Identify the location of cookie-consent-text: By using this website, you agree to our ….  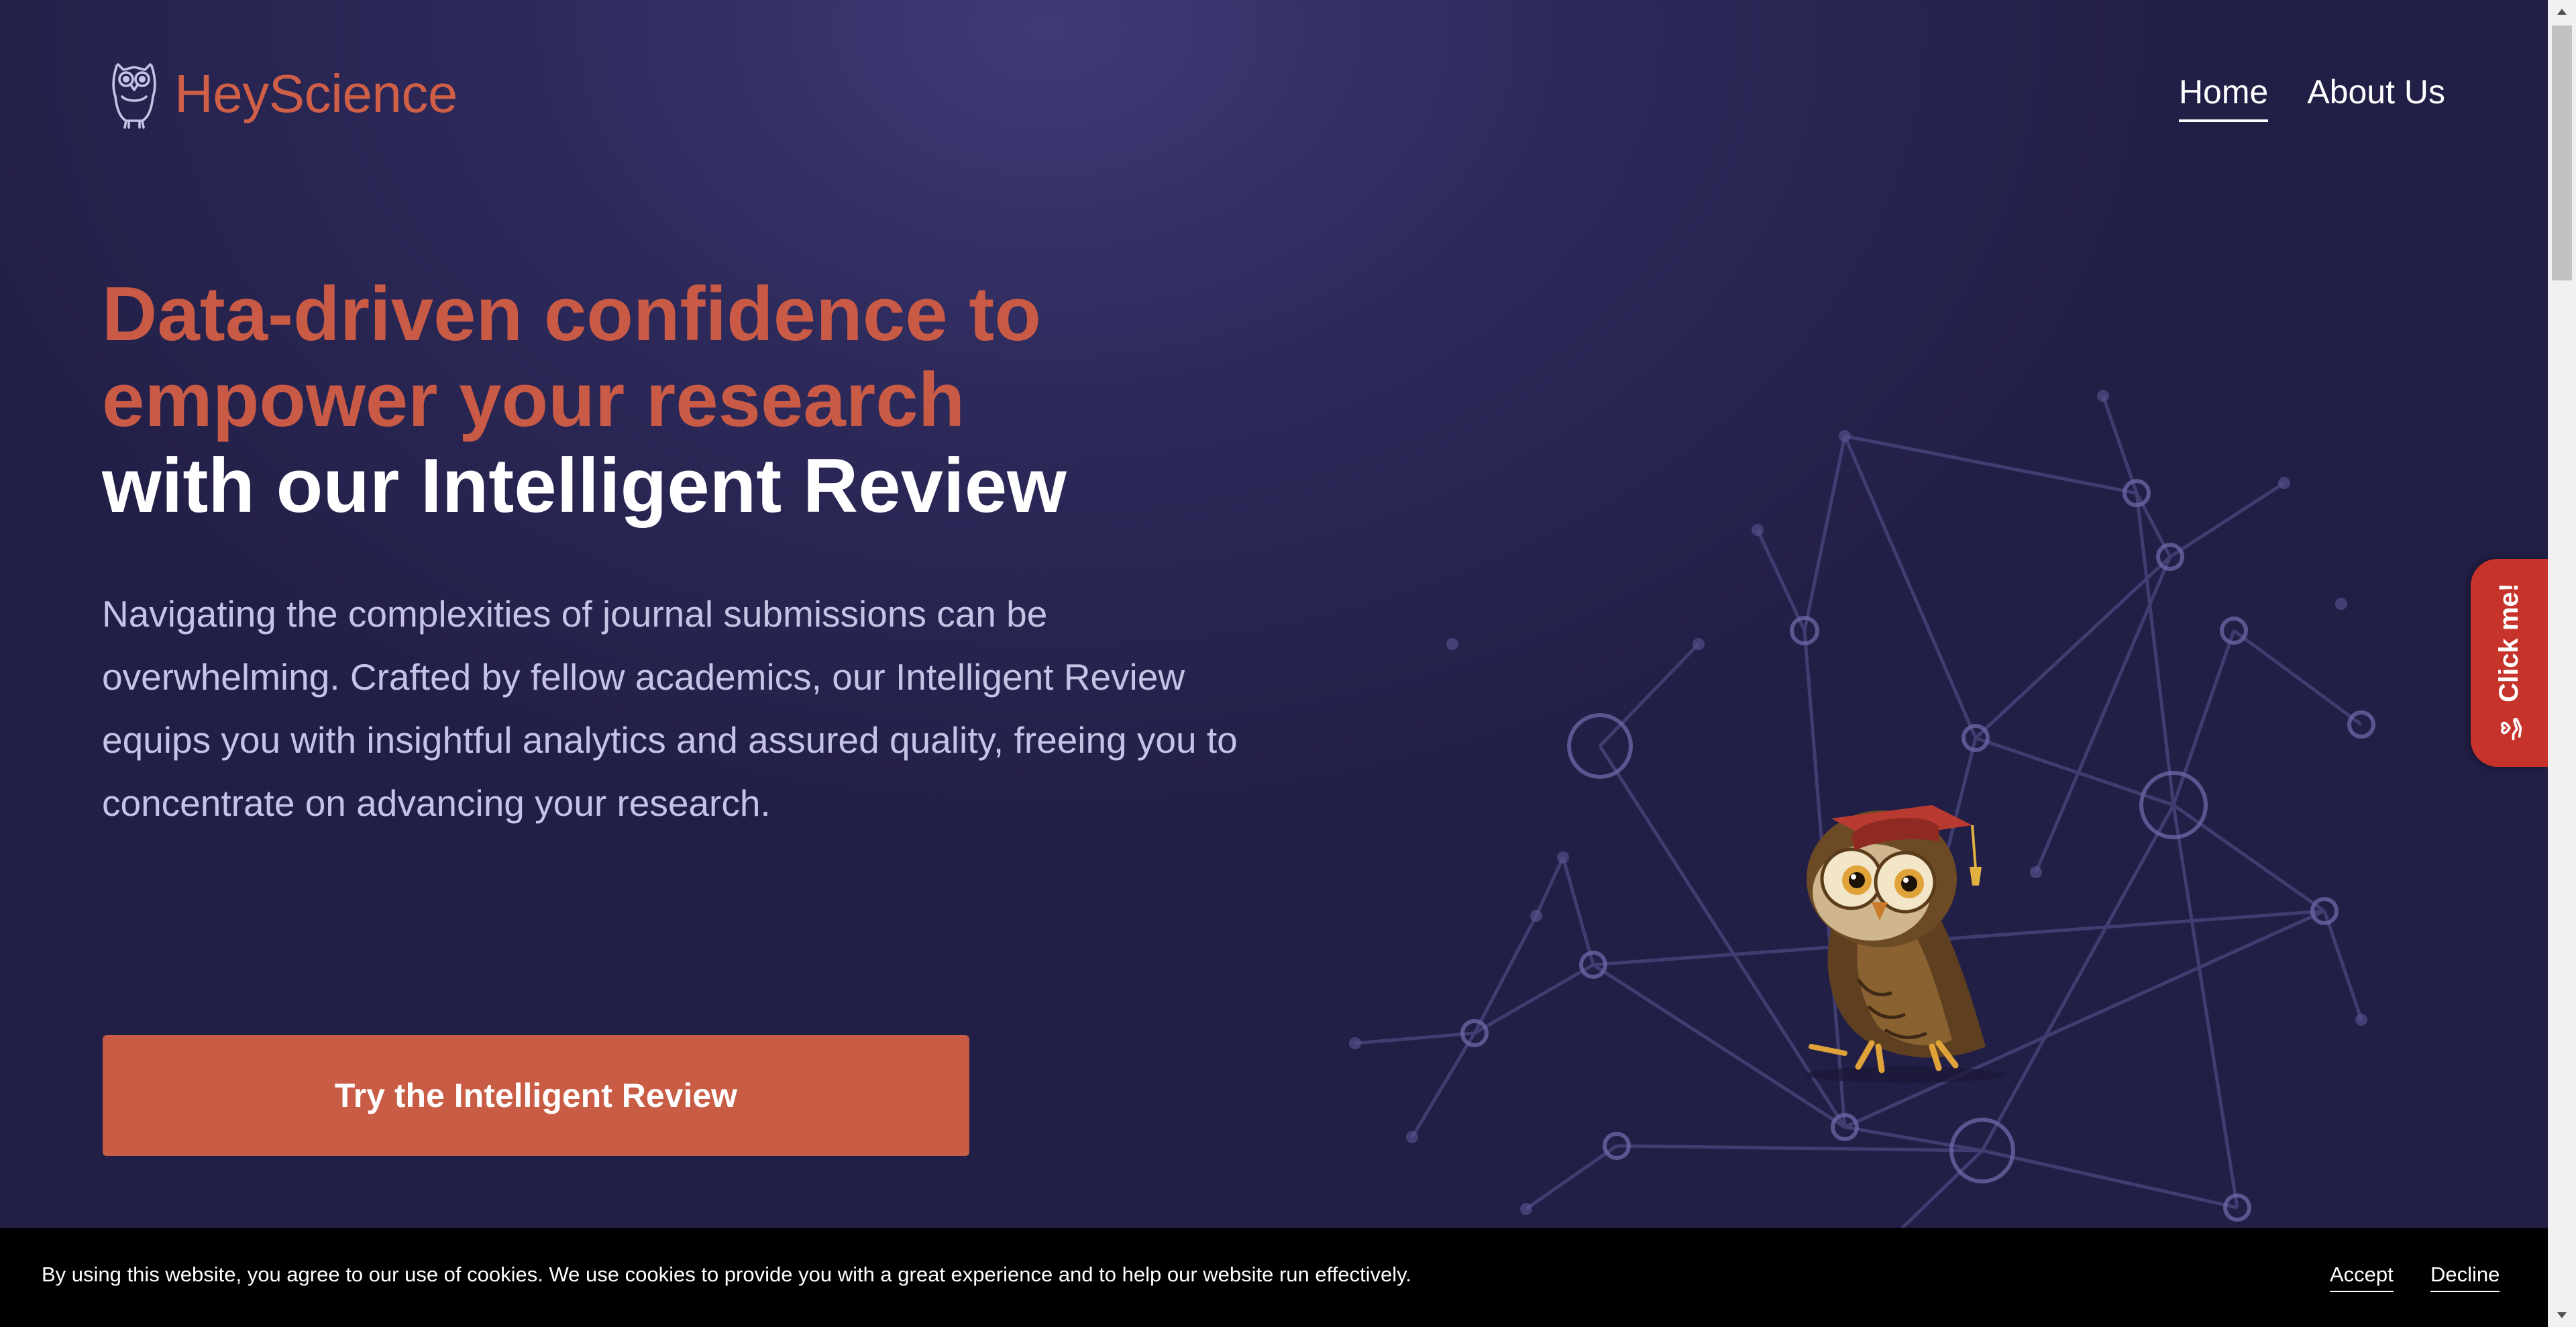
(726, 1274).